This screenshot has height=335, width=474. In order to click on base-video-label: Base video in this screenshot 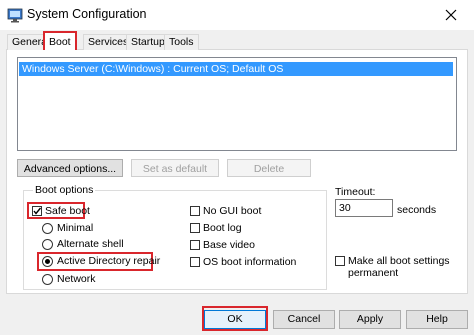, I will do `click(229, 245)`.